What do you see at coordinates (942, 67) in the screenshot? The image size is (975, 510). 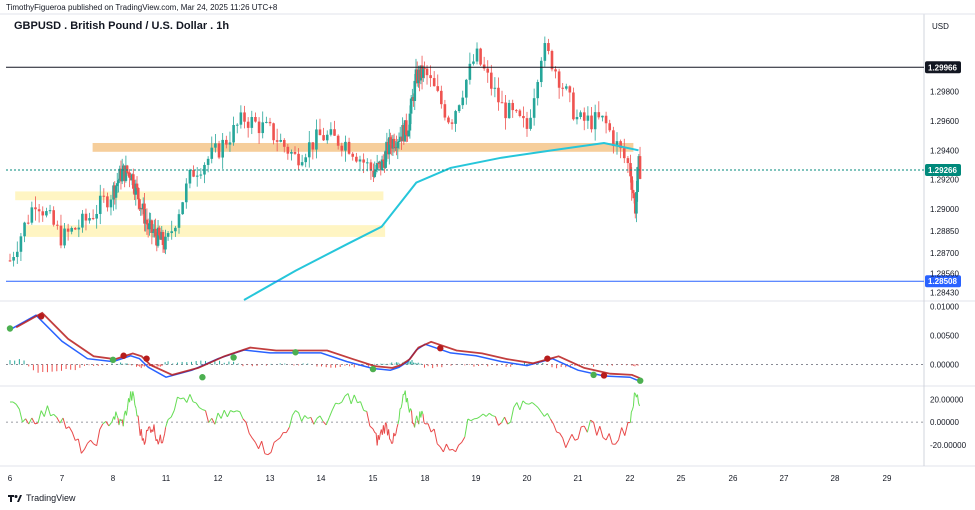 I see `price-level-tag-text: 1.29966` at bounding box center [942, 67].